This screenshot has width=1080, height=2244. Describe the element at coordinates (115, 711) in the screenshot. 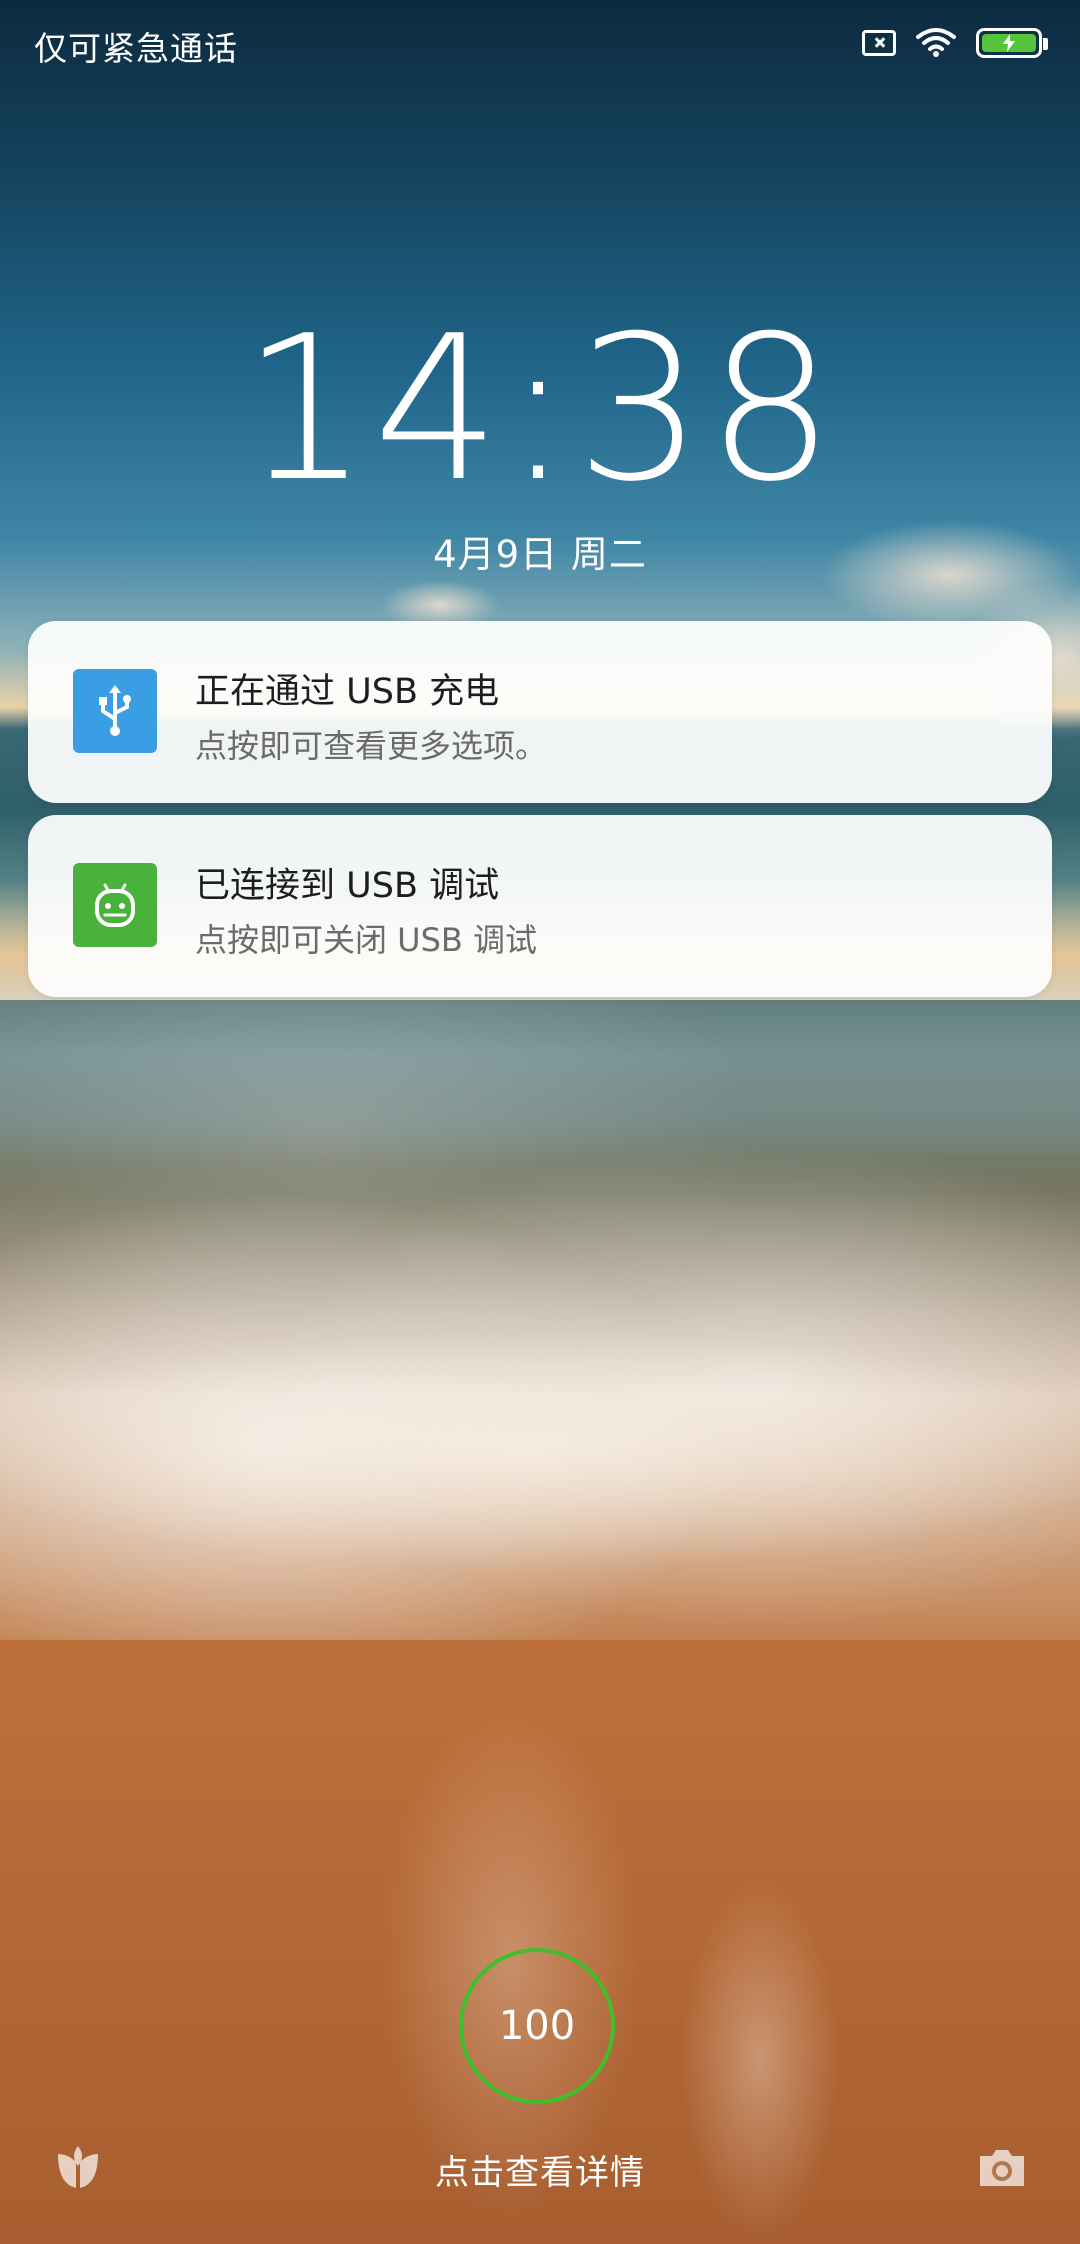

I see `usb-icon` at that location.